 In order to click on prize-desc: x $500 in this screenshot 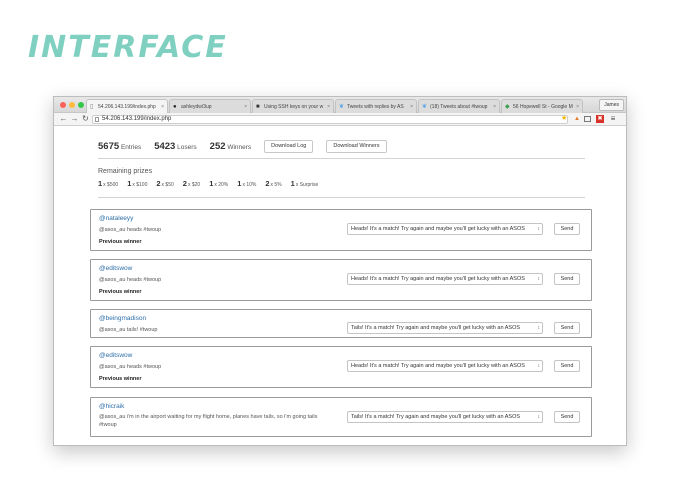, I will do `click(111, 185)`.